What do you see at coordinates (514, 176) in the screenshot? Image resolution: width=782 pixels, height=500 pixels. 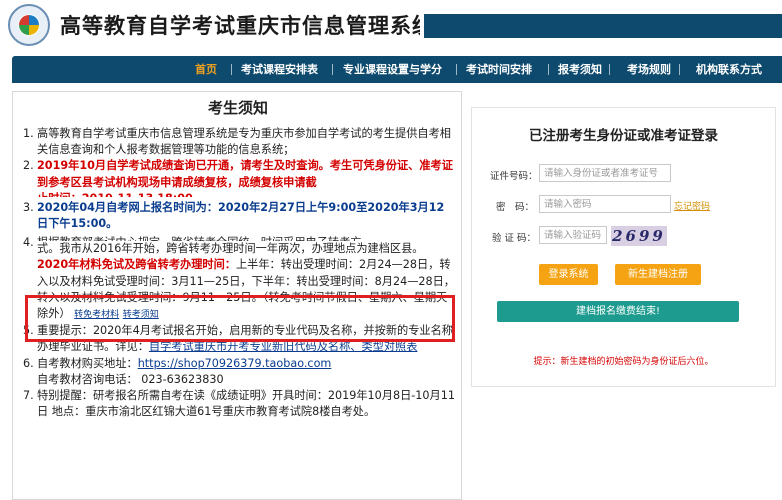 I see `id-label: 证件号码：` at bounding box center [514, 176].